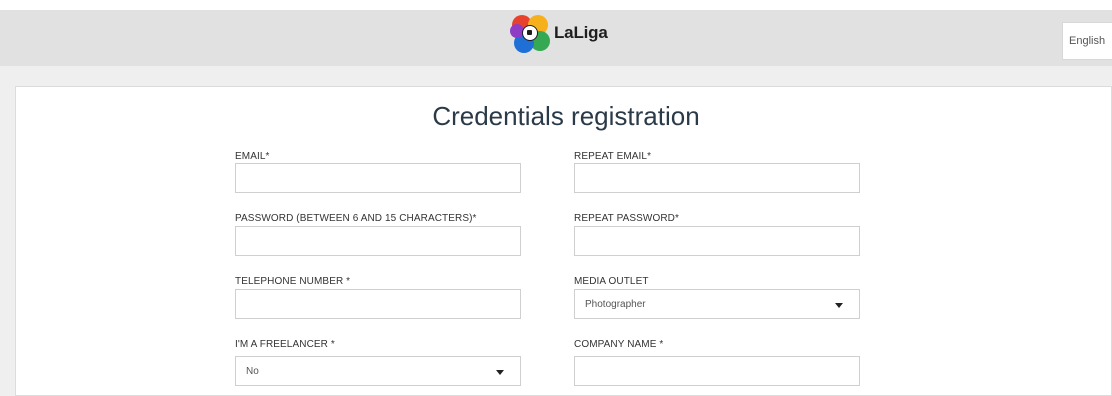 Image resolution: width=1112 pixels, height=396 pixels. I want to click on password-label: PASSWORD (BETWEEN 6 AND 15 CHARACTERS)*, so click(356, 218).